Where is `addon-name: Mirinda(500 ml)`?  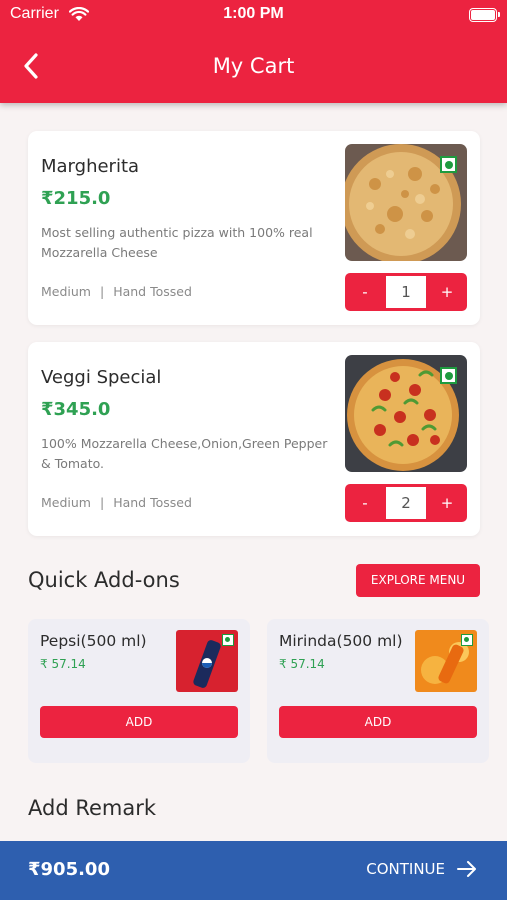
addon-name: Mirinda(500 ml) is located at coordinates (341, 641).